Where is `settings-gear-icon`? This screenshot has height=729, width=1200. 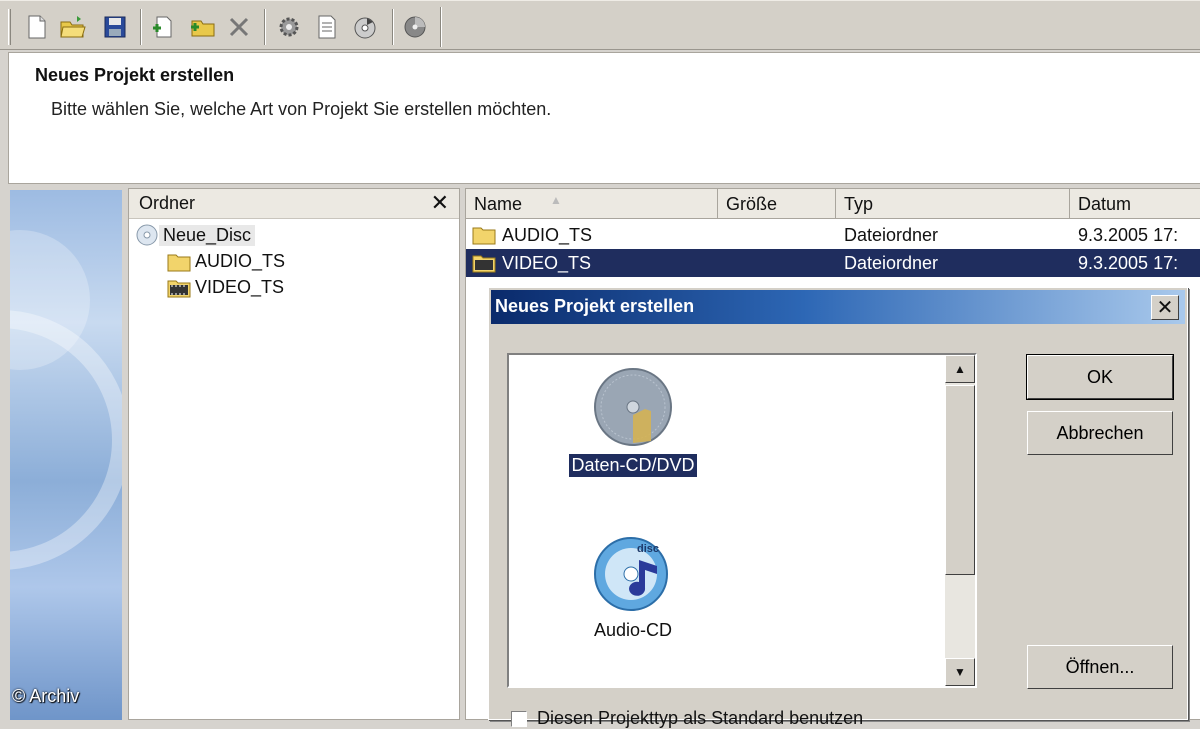
settings-gear-icon is located at coordinates (289, 27).